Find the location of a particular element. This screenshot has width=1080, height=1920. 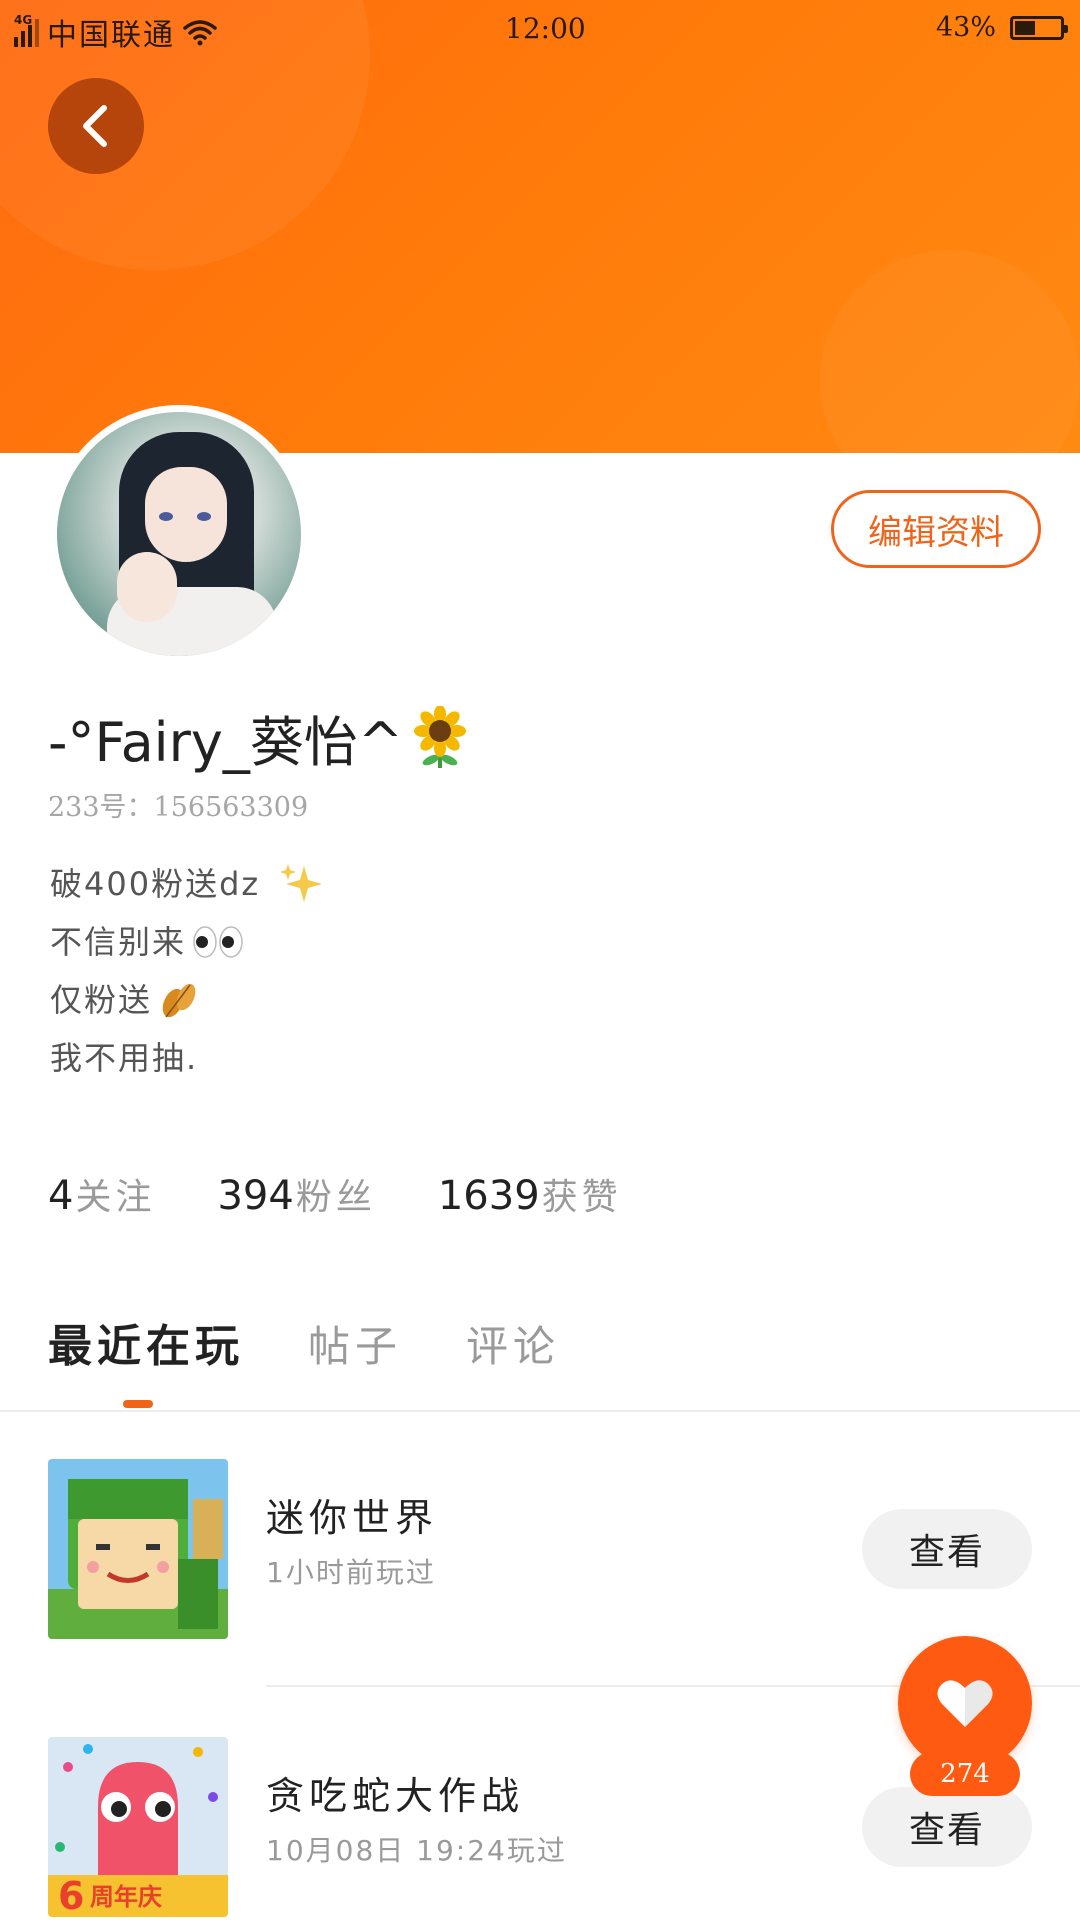

banner-decoration is located at coordinates (950, 351).